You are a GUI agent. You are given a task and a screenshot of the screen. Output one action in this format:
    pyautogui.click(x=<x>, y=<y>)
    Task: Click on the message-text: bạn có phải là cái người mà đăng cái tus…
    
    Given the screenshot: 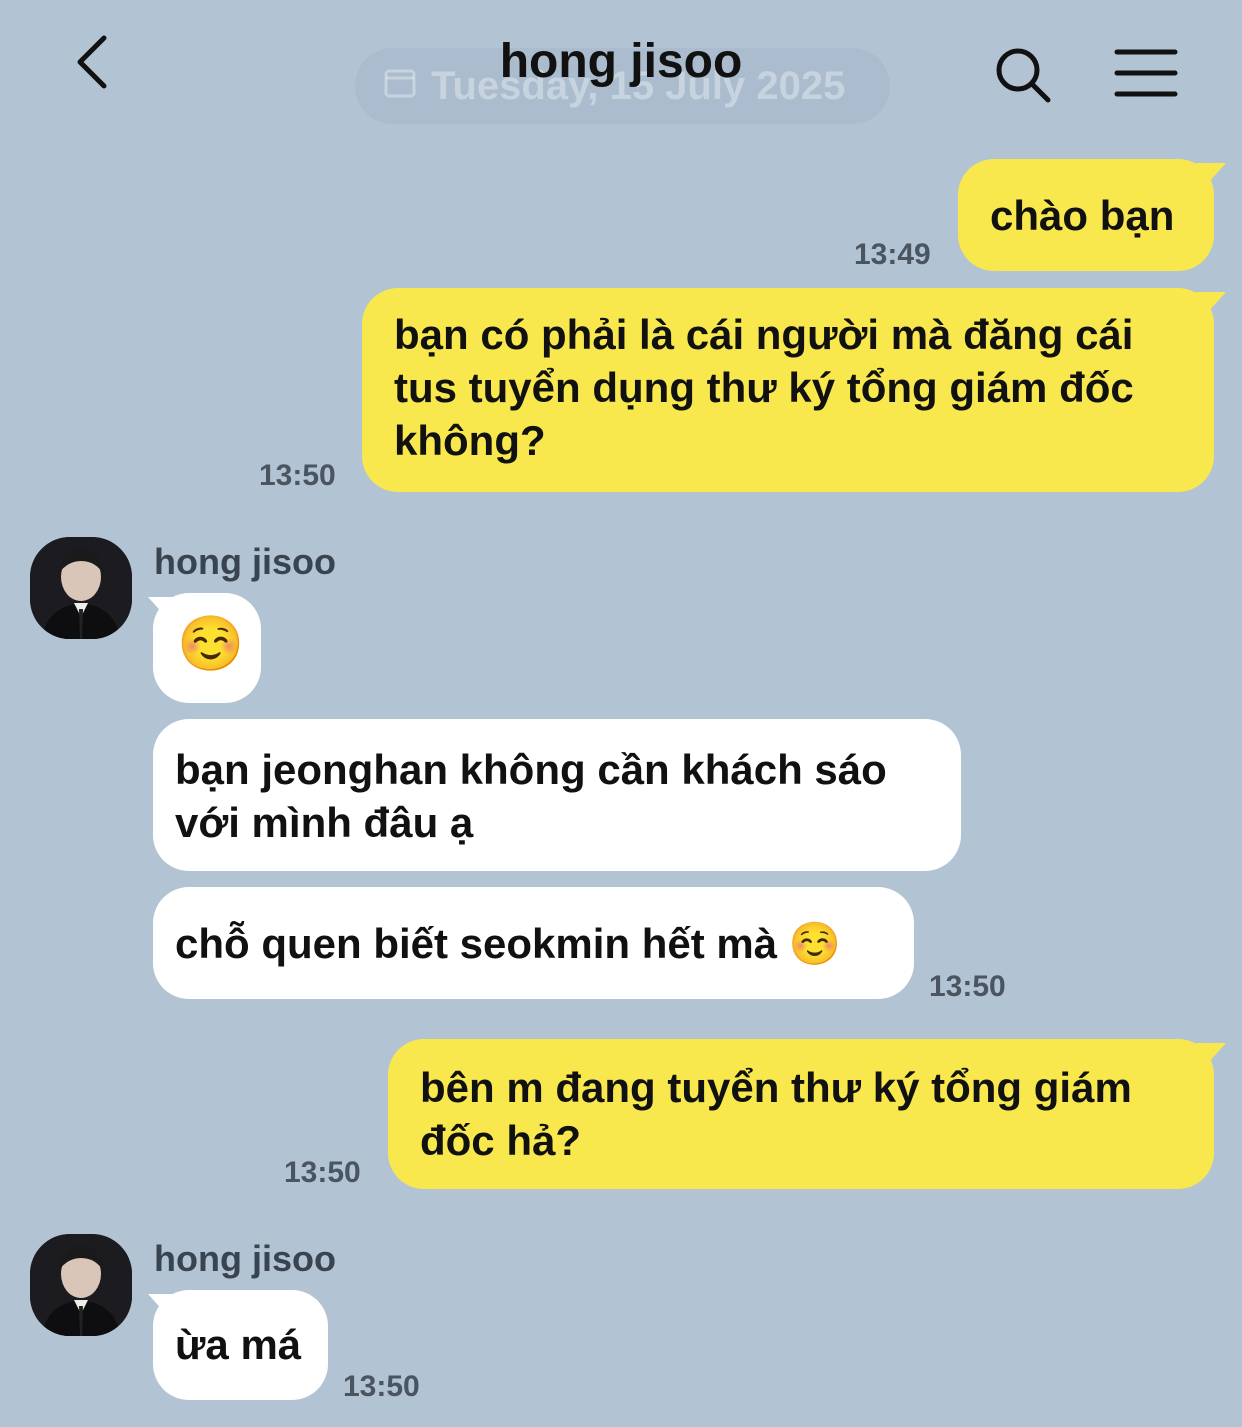 What is the action you would take?
    pyautogui.click(x=764, y=387)
    